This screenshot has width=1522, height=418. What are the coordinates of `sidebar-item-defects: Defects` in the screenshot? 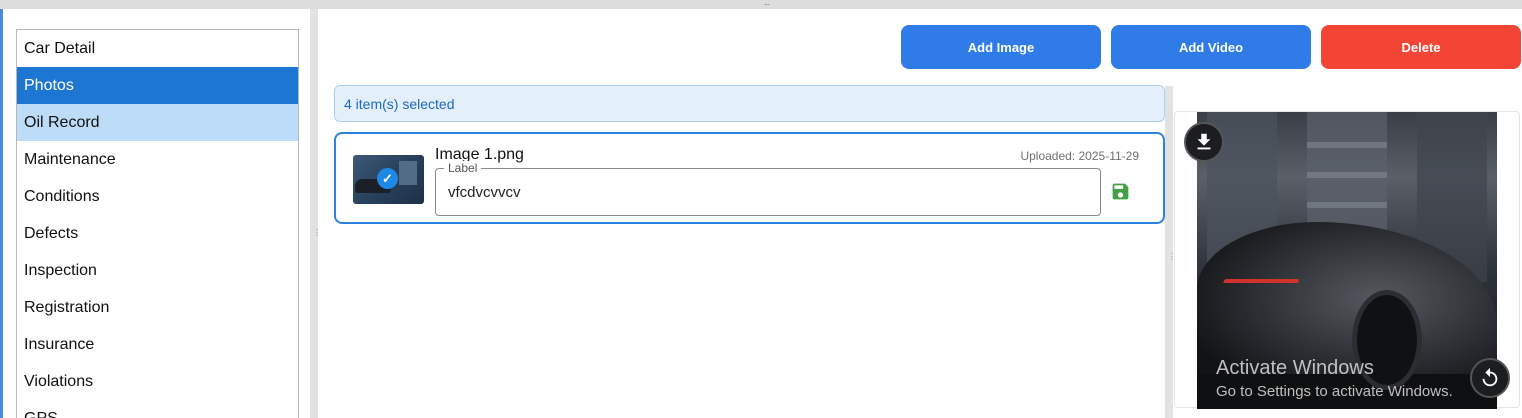 It's located at (157, 233).